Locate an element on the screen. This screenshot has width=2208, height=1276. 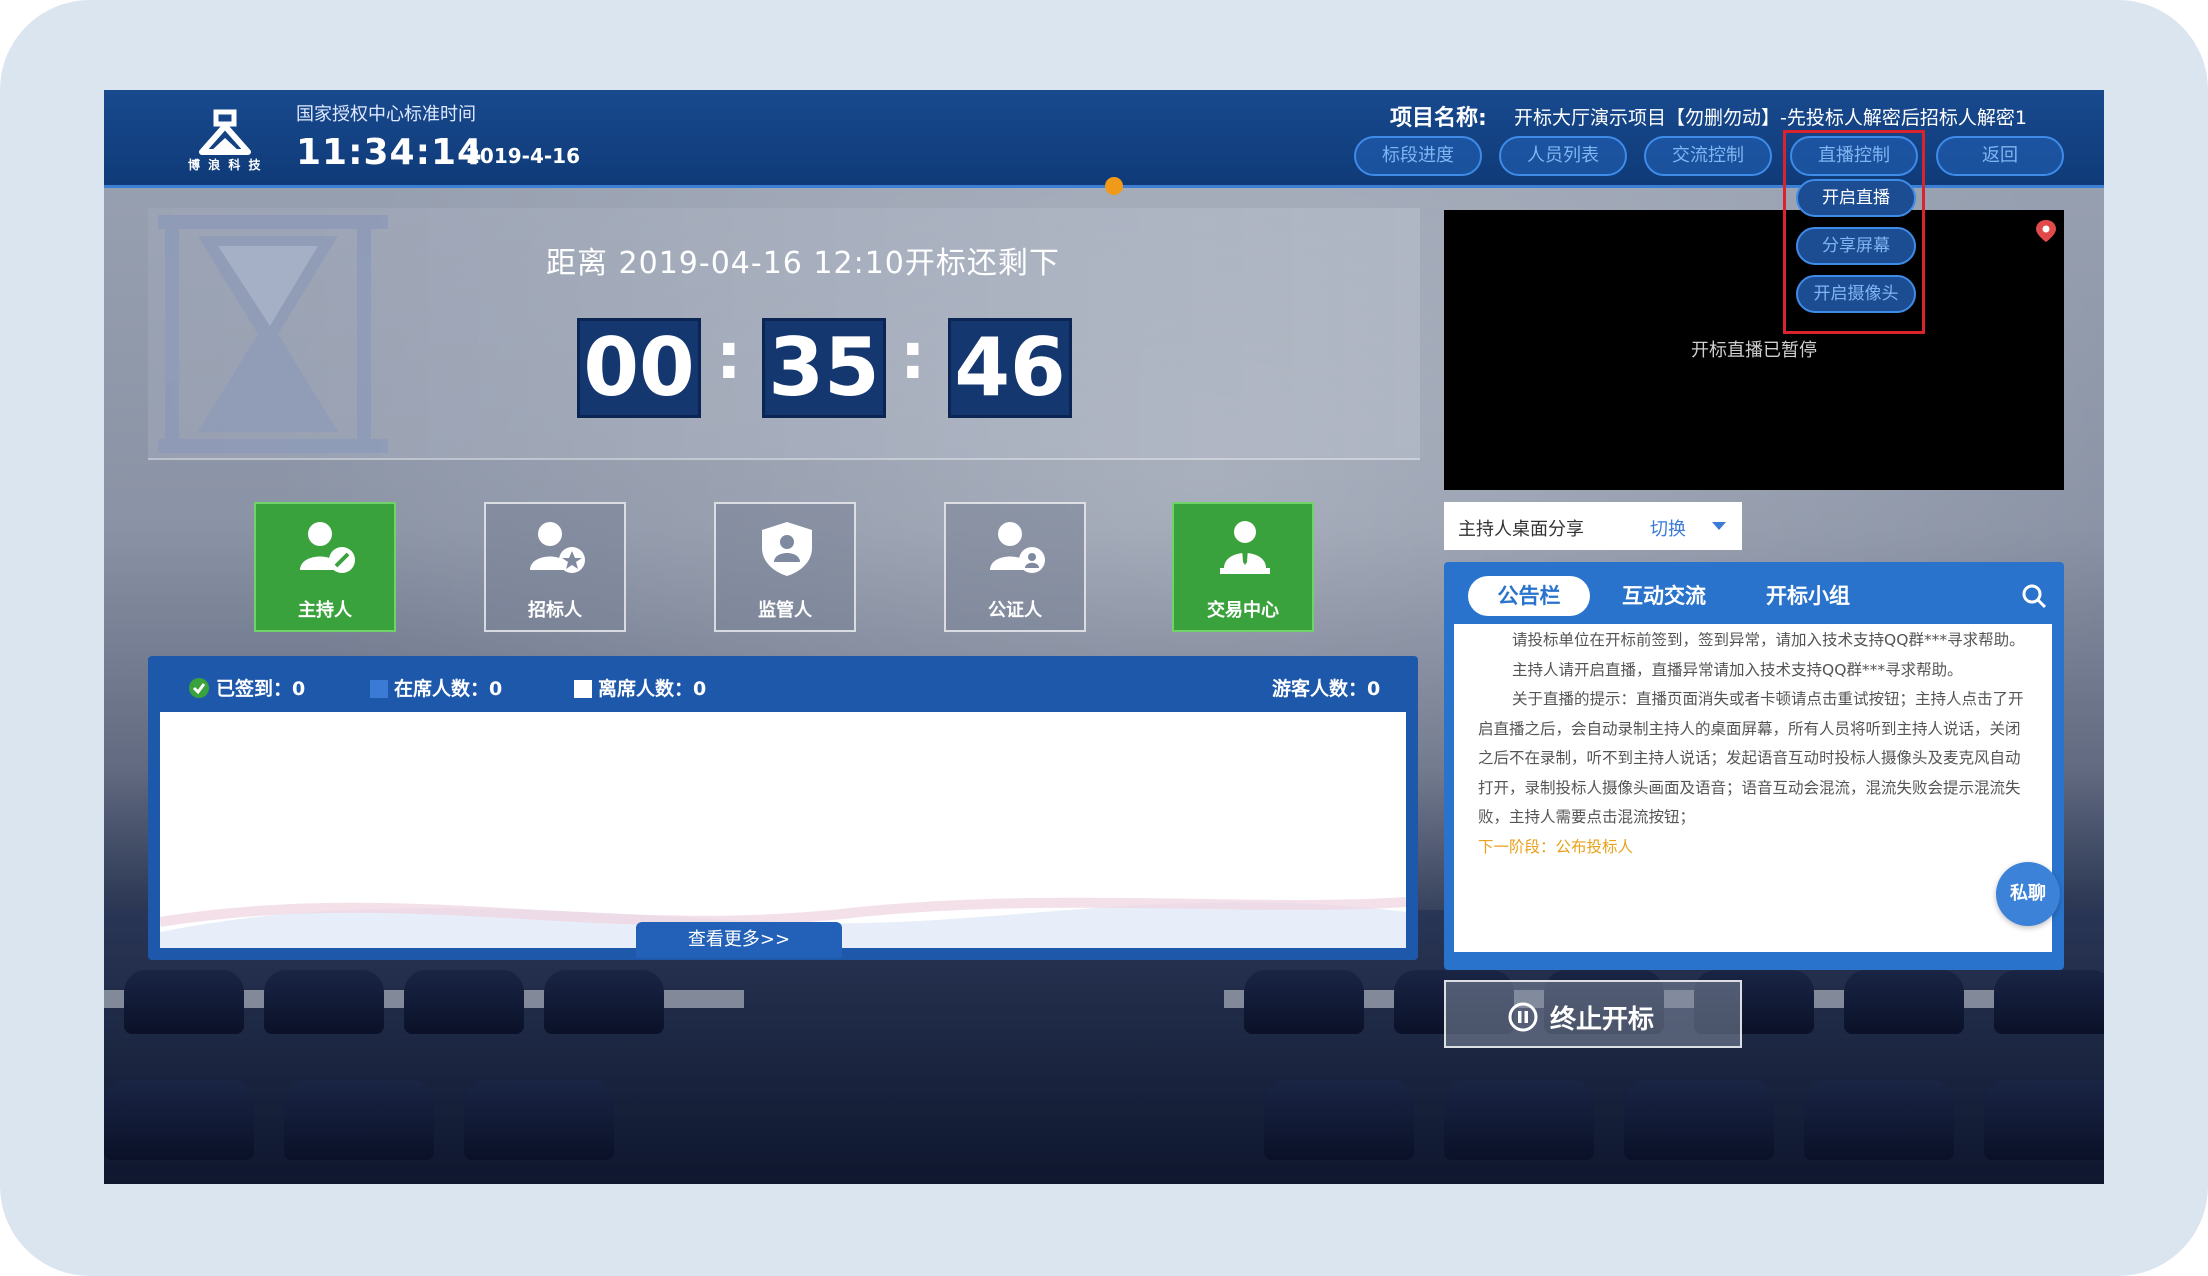
role-label: 主持人 is located at coordinates (325, 610).